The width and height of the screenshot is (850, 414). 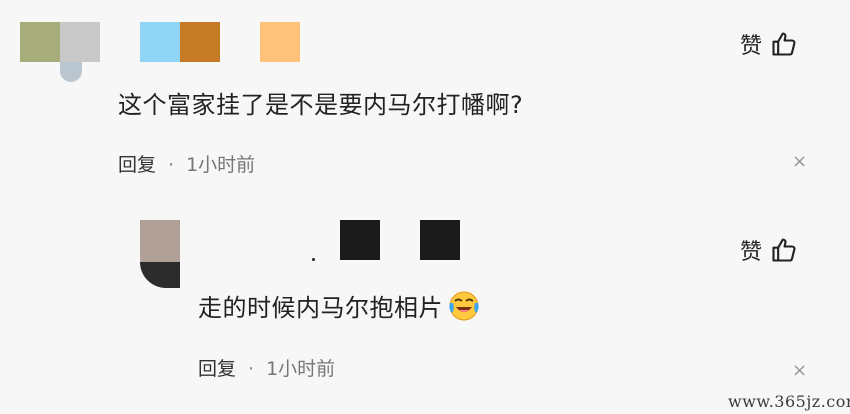 I want to click on avatar-edge, so click(x=71, y=72).